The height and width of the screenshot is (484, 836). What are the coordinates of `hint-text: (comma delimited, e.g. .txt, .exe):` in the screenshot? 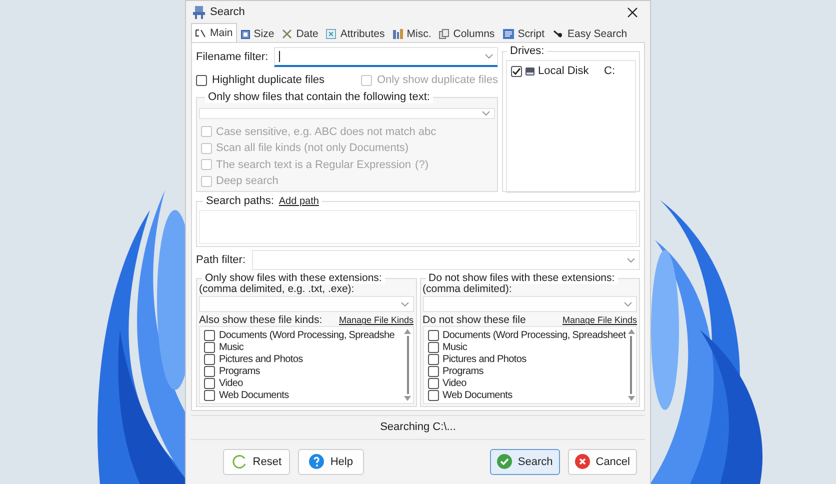 It's located at (277, 289).